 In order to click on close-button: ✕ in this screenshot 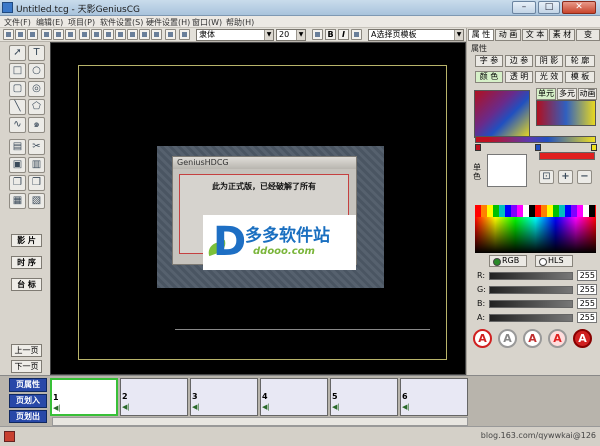, I will do `click(579, 7)`.